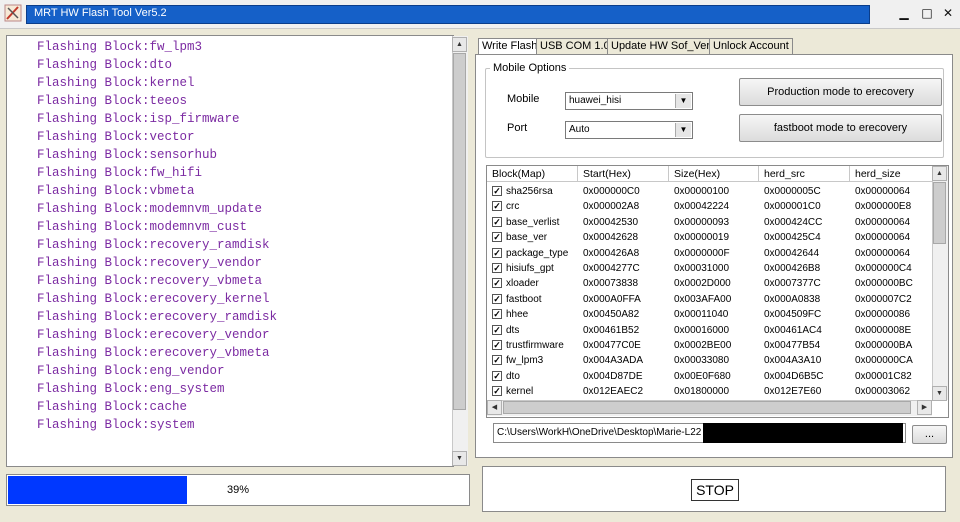 The image size is (960, 522). I want to click on table-cell: 0x00042530, so click(611, 222).